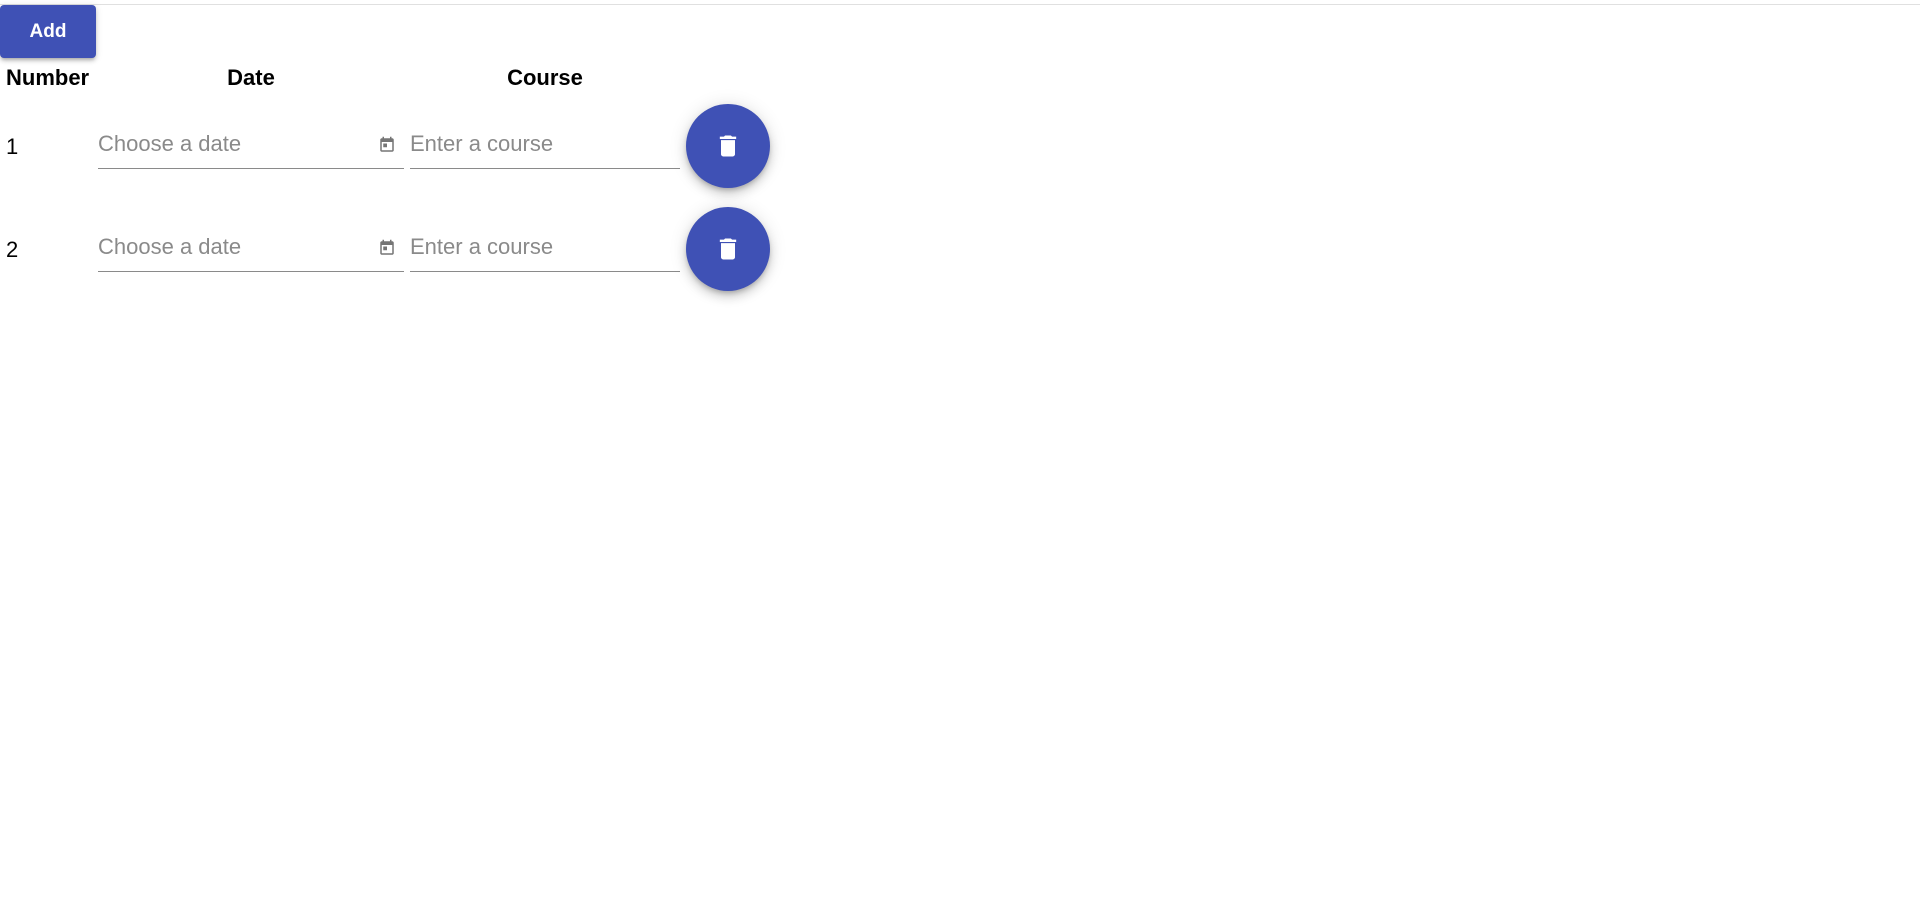 This screenshot has width=1920, height=918. What do you see at coordinates (251, 77) in the screenshot?
I see `column-header-date: Date` at bounding box center [251, 77].